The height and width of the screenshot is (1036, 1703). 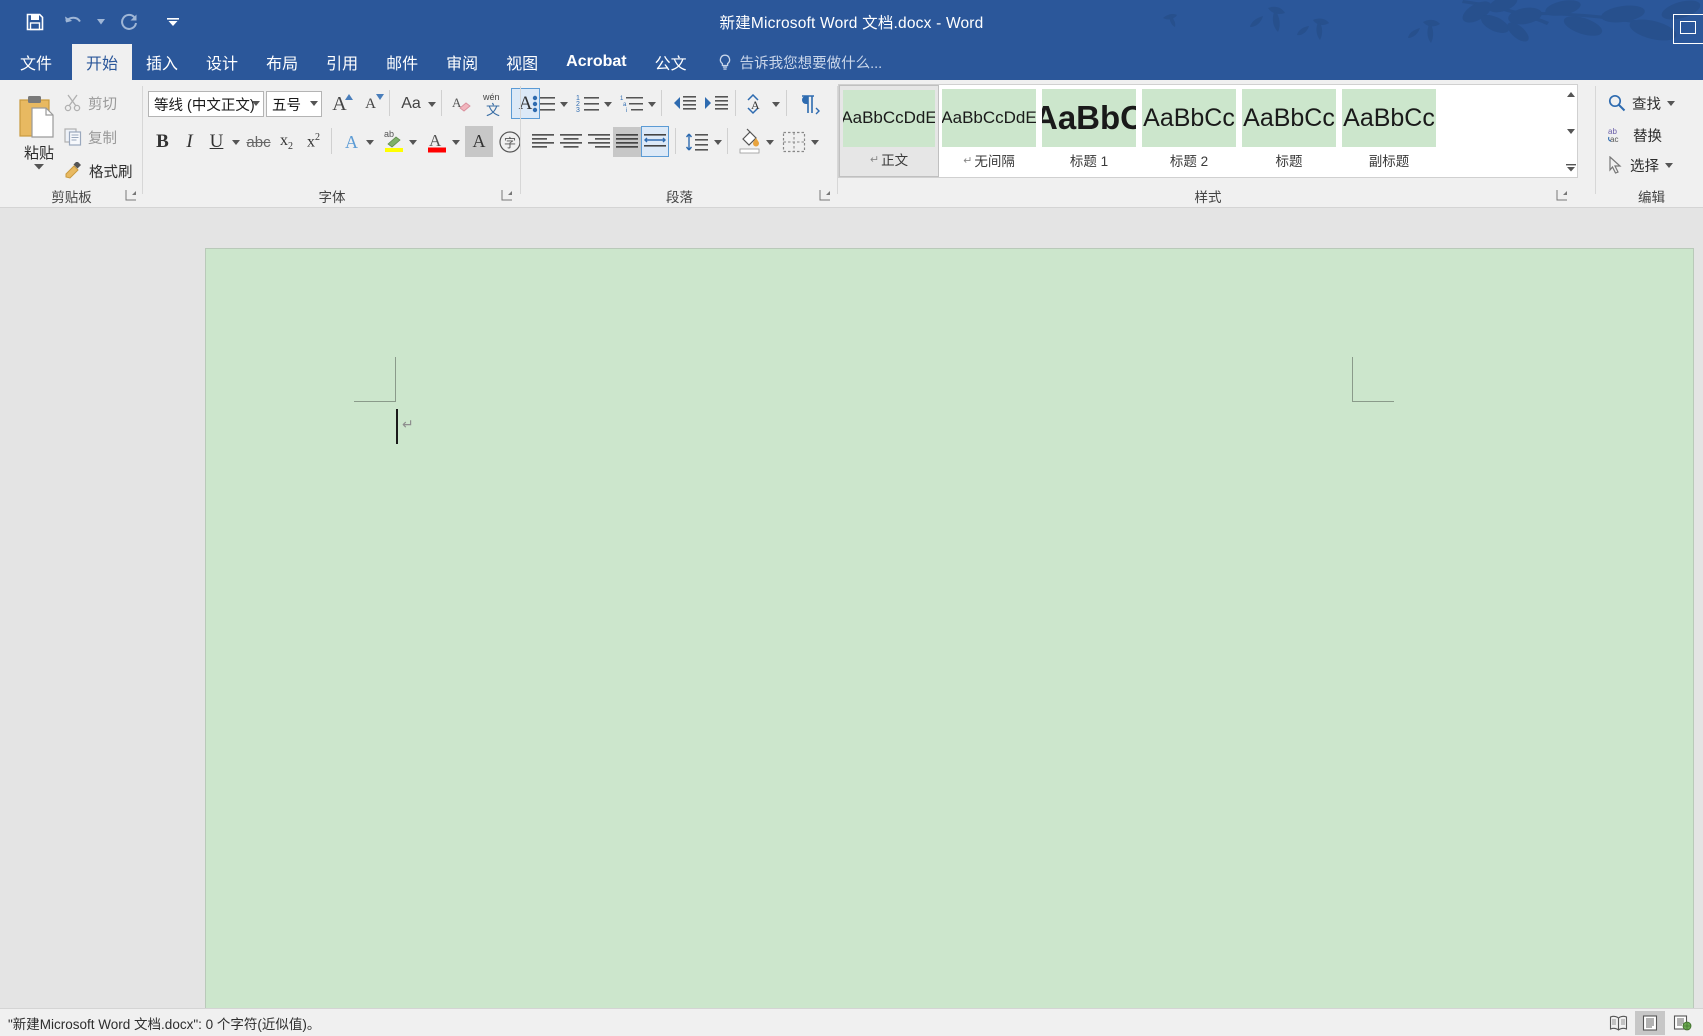 I want to click on sort-caret-icon, so click(x=776, y=104).